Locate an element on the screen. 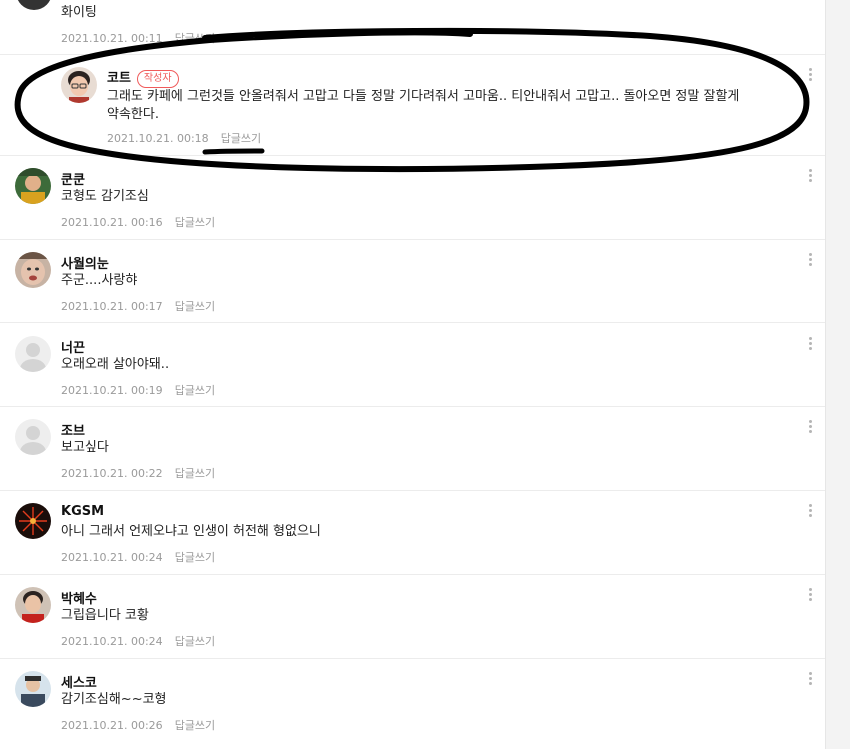  comment-meta: 2021.10.21. 00:26 답글쓰기 is located at coordinates (138, 725).